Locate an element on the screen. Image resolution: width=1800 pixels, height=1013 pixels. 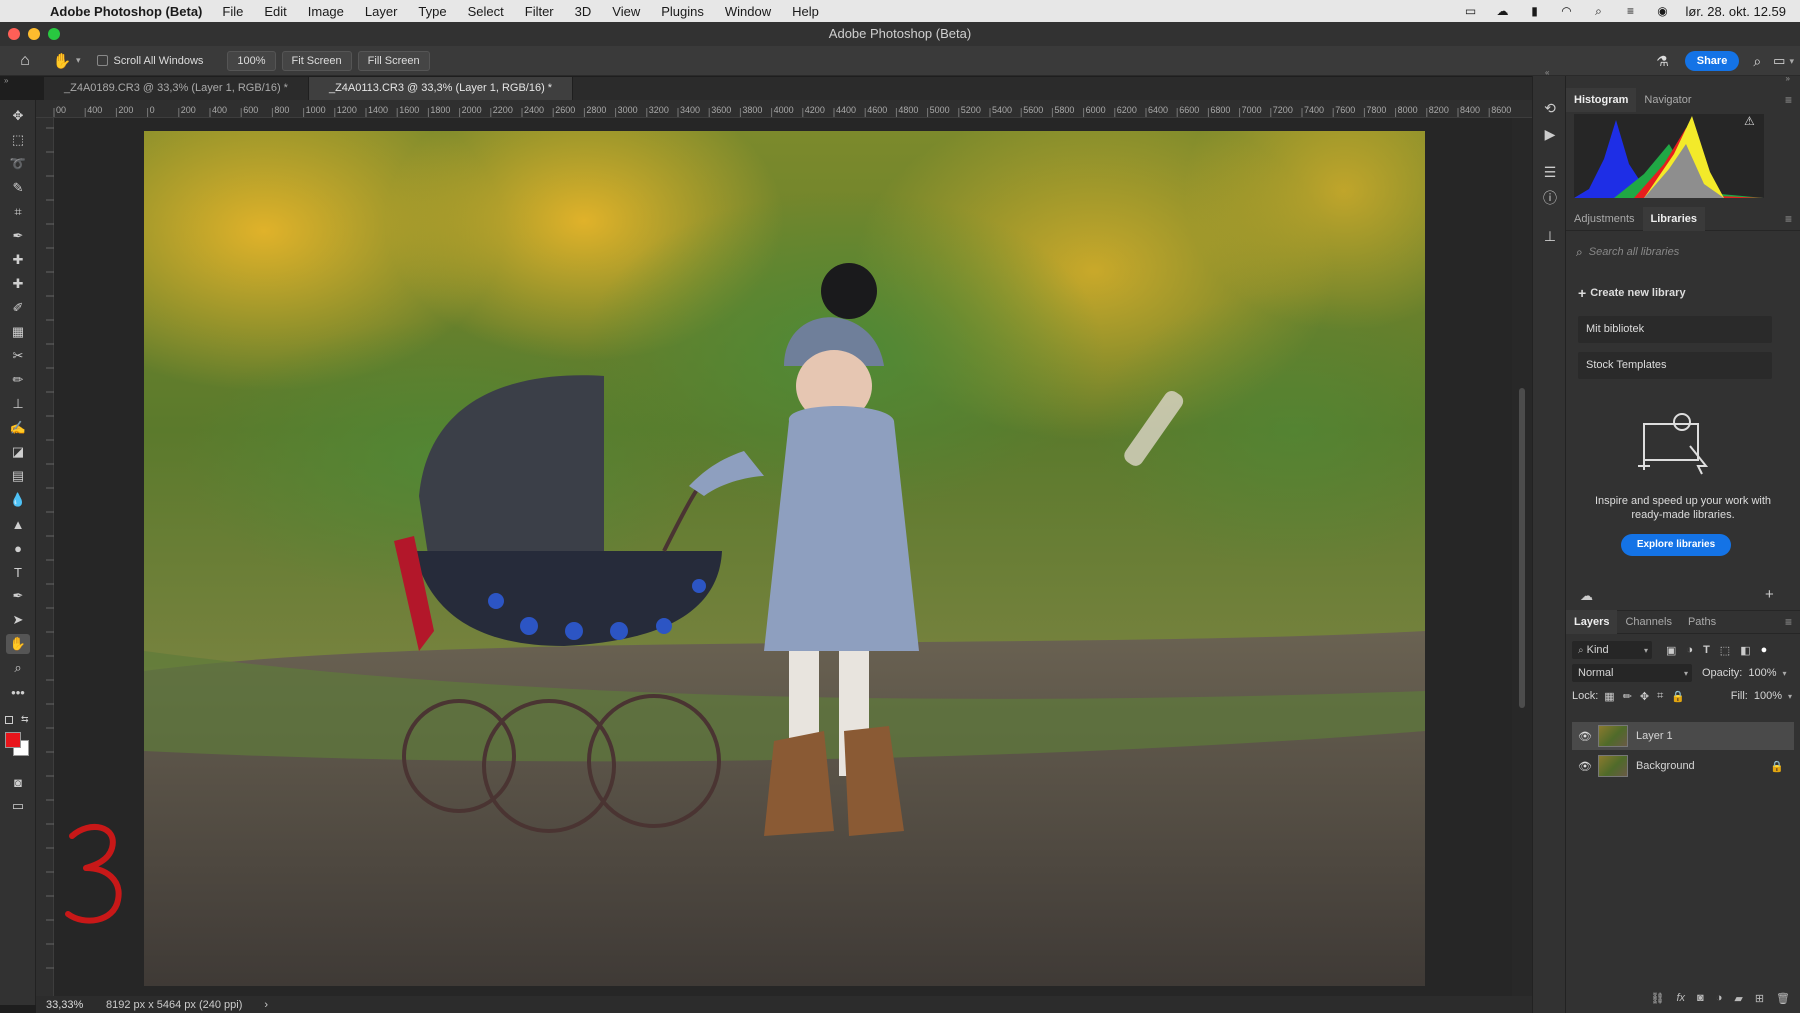
close-window-button is located at coordinates (14, 34).